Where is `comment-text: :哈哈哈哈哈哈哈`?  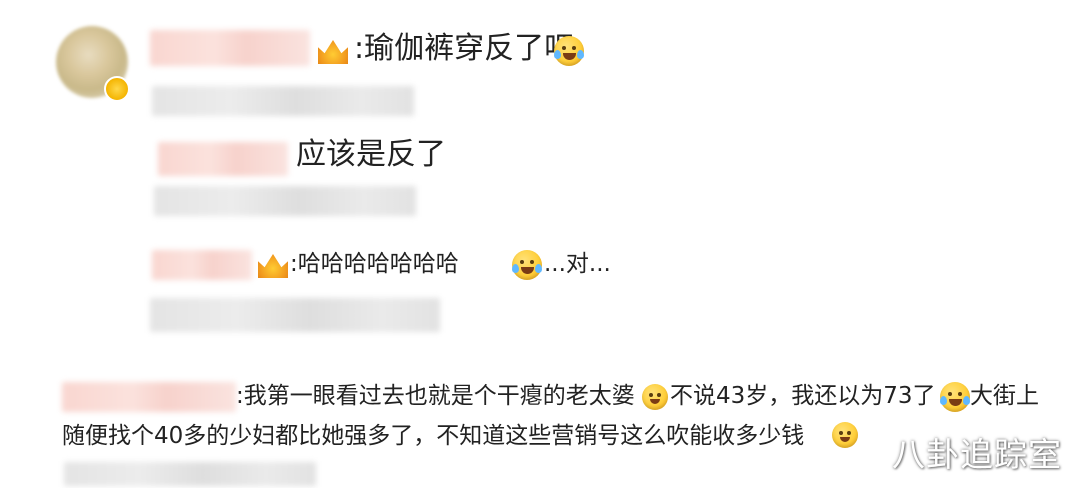 comment-text: :哈哈哈哈哈哈哈 is located at coordinates (374, 264).